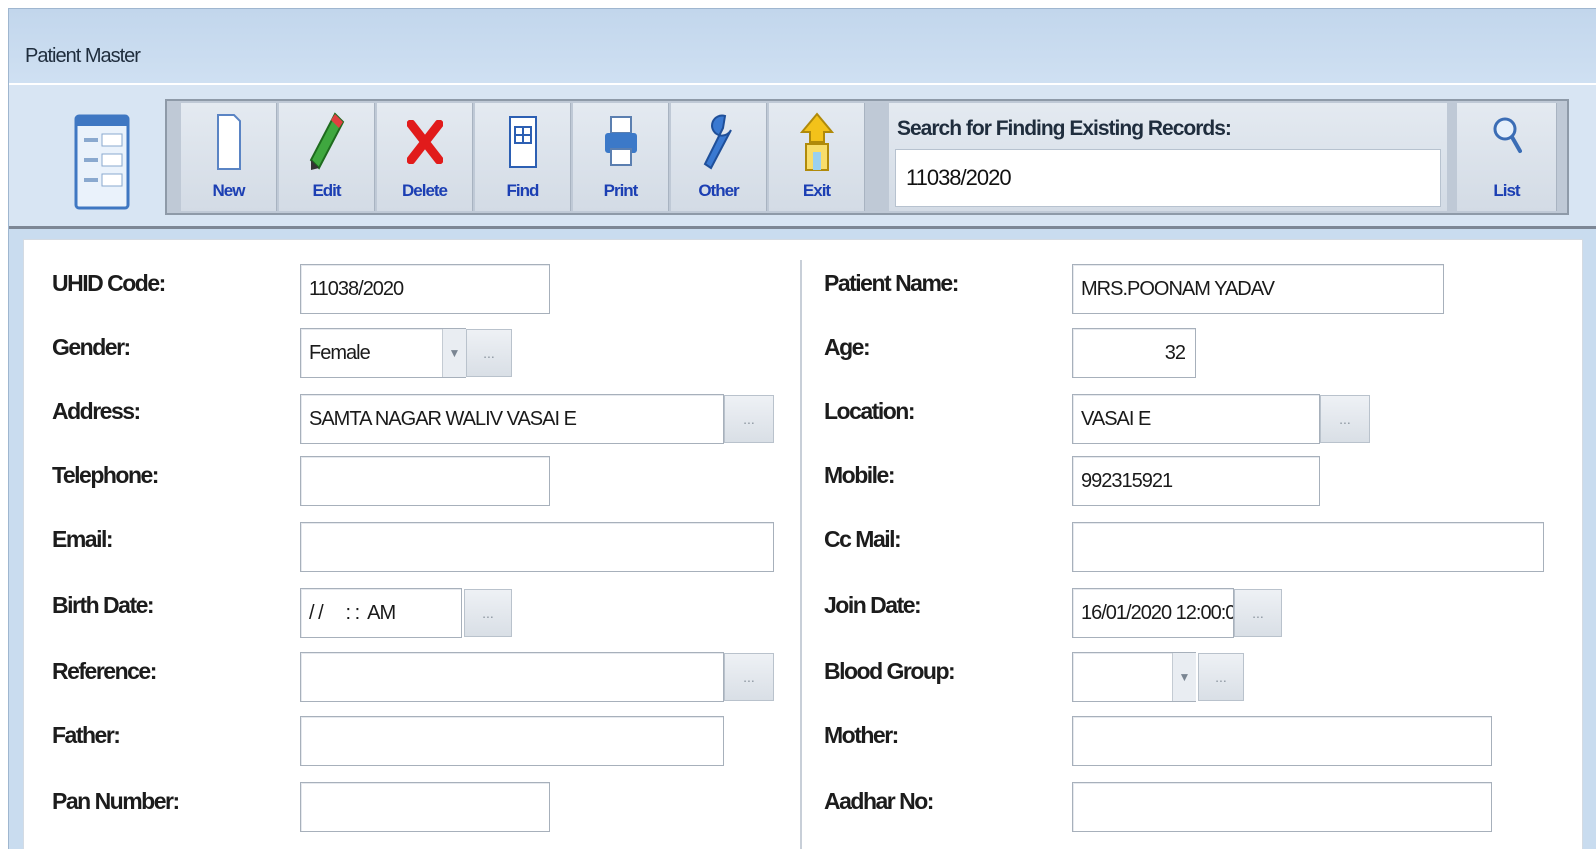 The image size is (1596, 849). What do you see at coordinates (891, 283) in the screenshot?
I see `patient-name-label: Patient Name:` at bounding box center [891, 283].